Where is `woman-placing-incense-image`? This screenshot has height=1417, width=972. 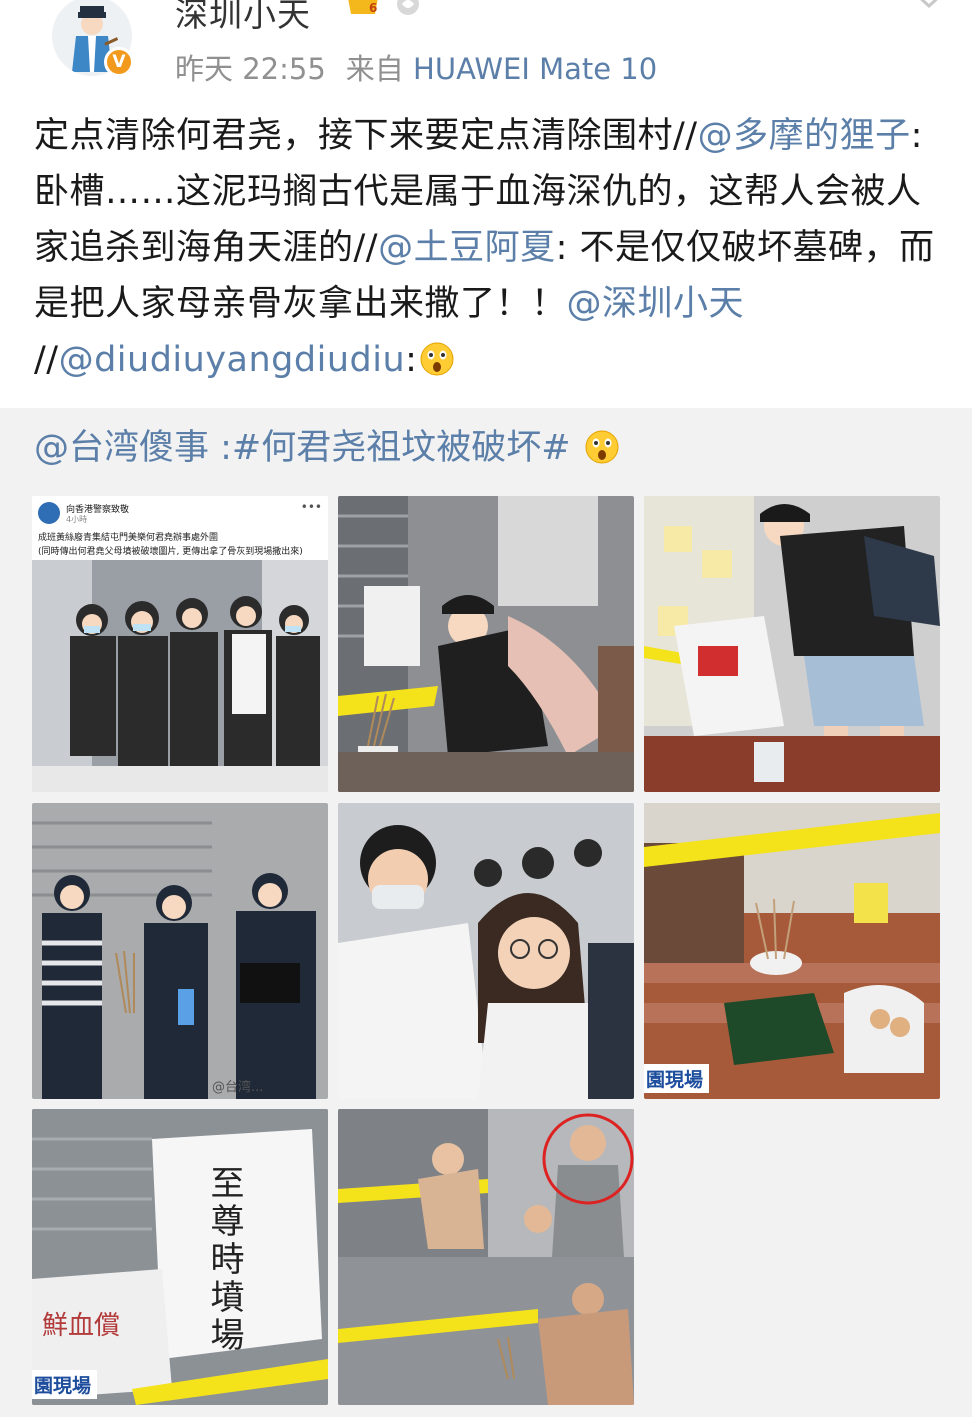 woman-placing-incense-image is located at coordinates (486, 644).